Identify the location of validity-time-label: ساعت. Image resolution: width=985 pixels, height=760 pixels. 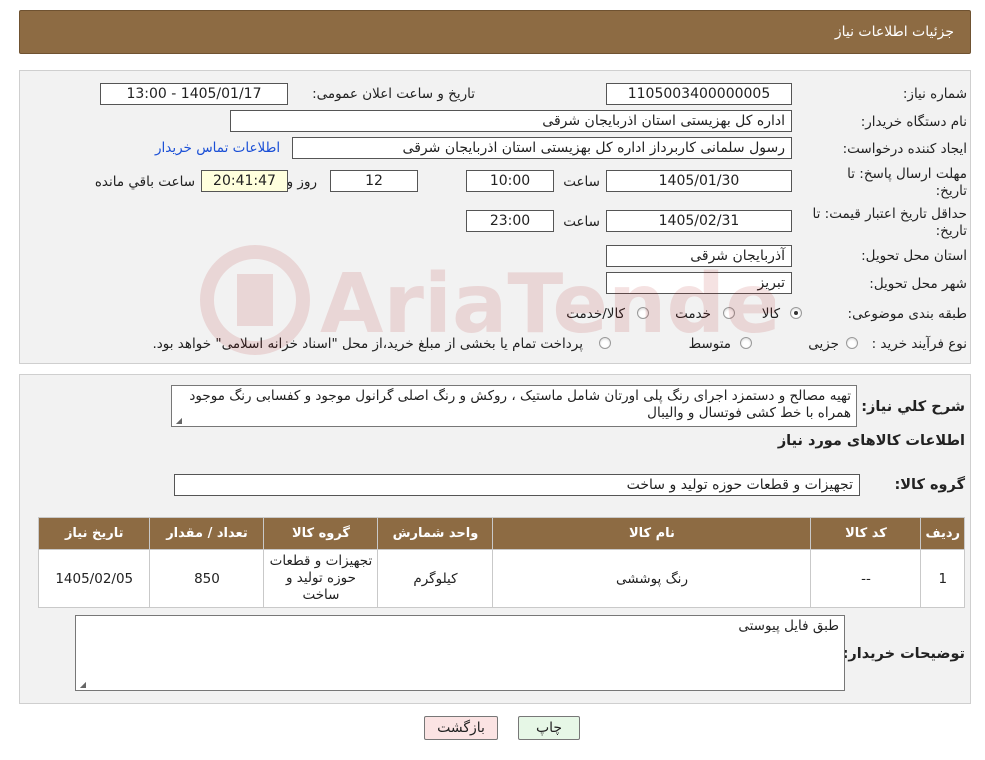
(581, 222).